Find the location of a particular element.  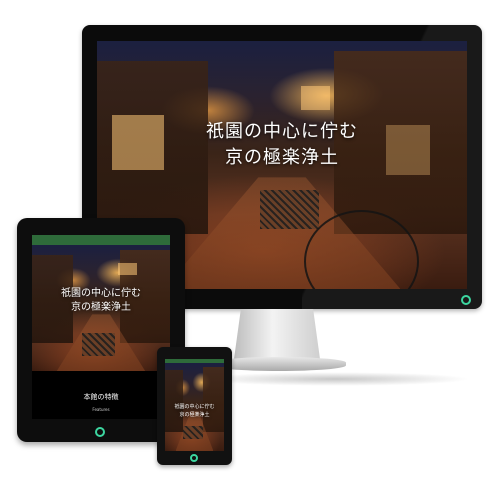

tablet-hero-image: 祇園の中心に佇む 京の極楽浄土 is located at coordinates (101, 308).